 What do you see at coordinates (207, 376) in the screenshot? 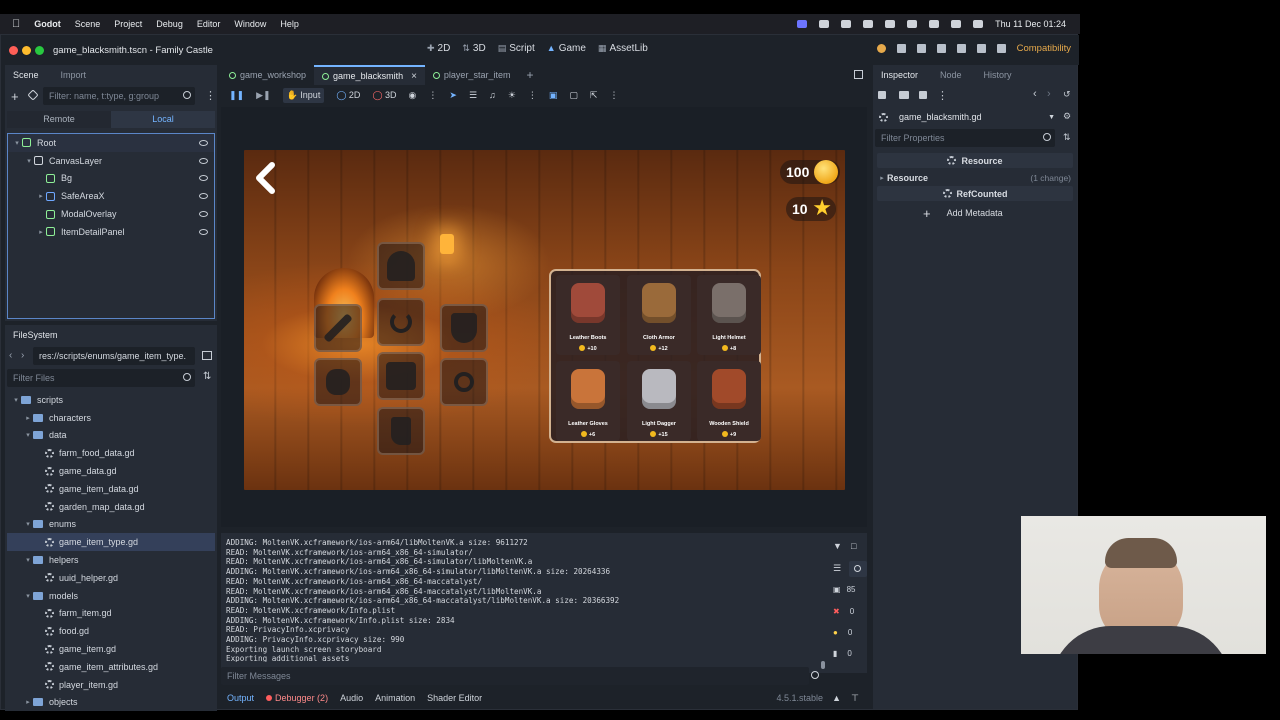
I see `sort-icon: ⇅` at bounding box center [207, 376].